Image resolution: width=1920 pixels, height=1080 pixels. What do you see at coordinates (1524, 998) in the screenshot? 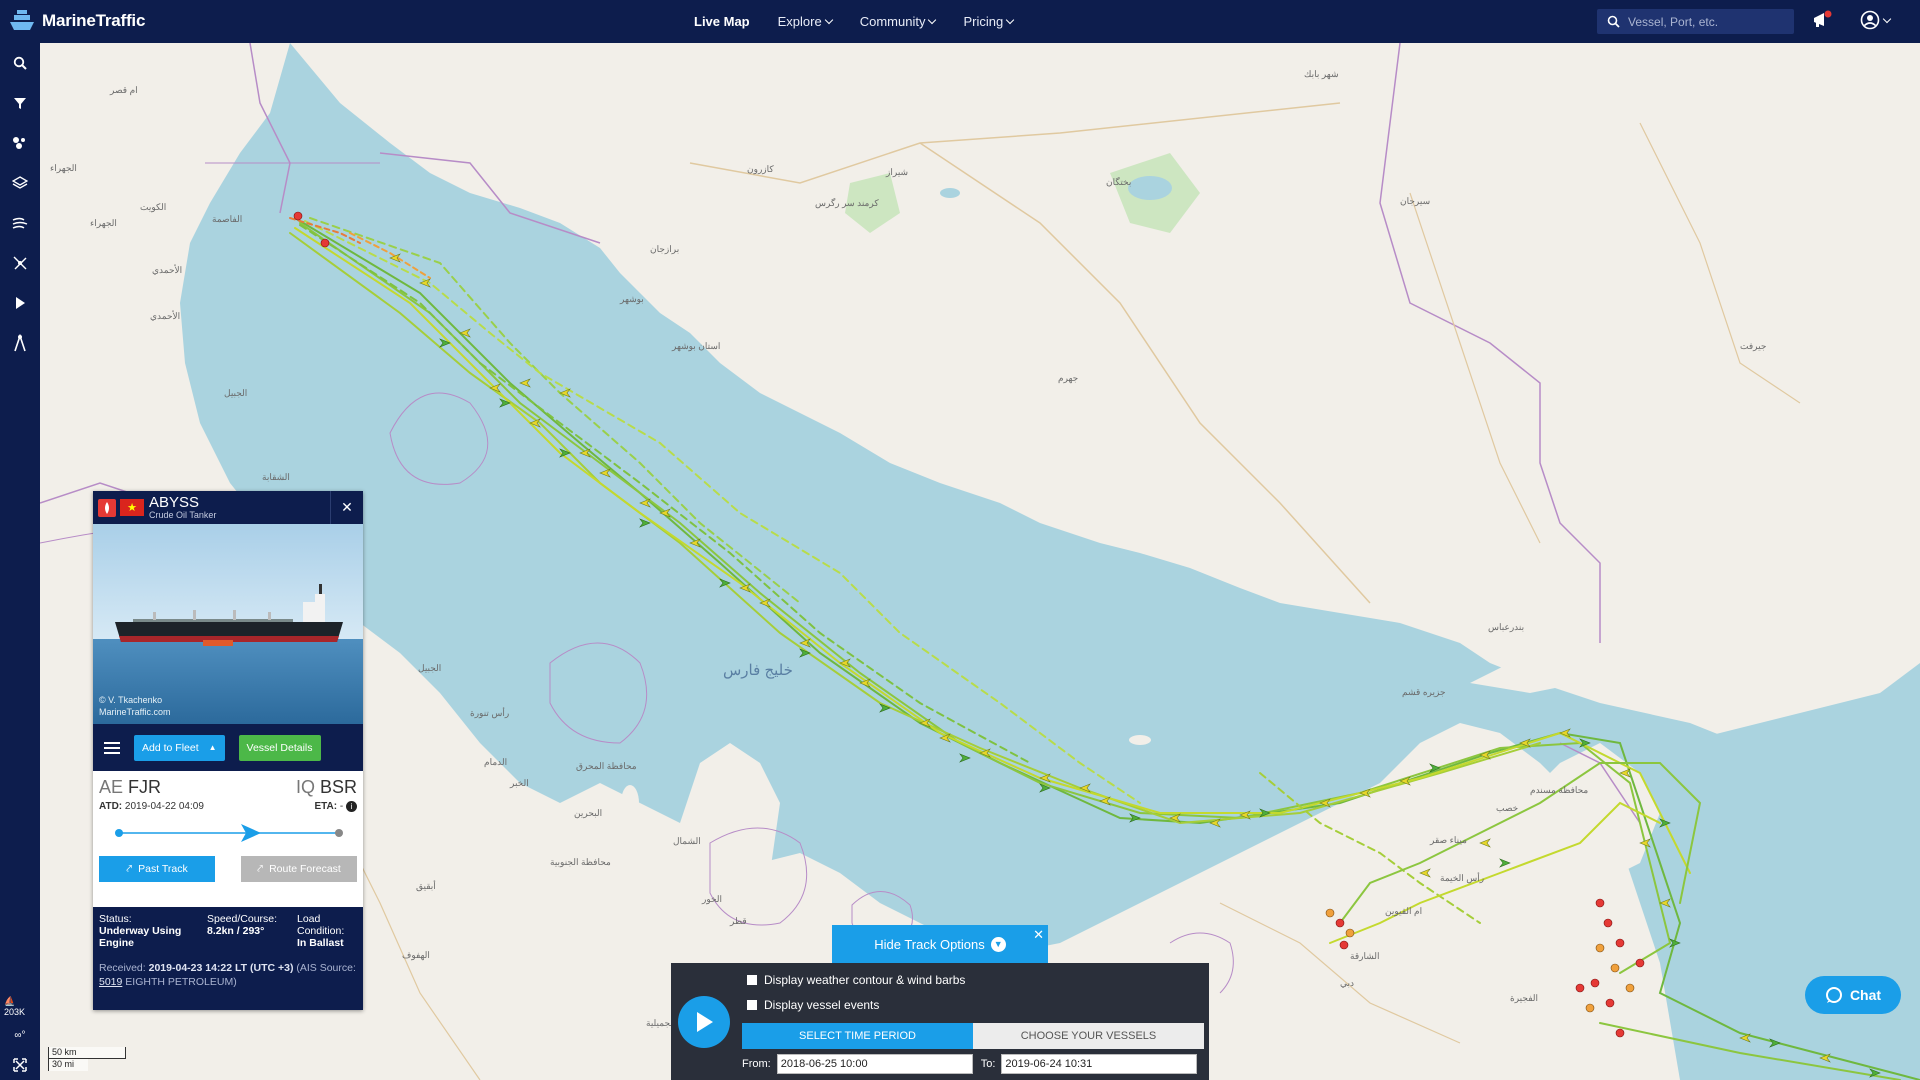
I see `place-label: الفجيرة` at bounding box center [1524, 998].